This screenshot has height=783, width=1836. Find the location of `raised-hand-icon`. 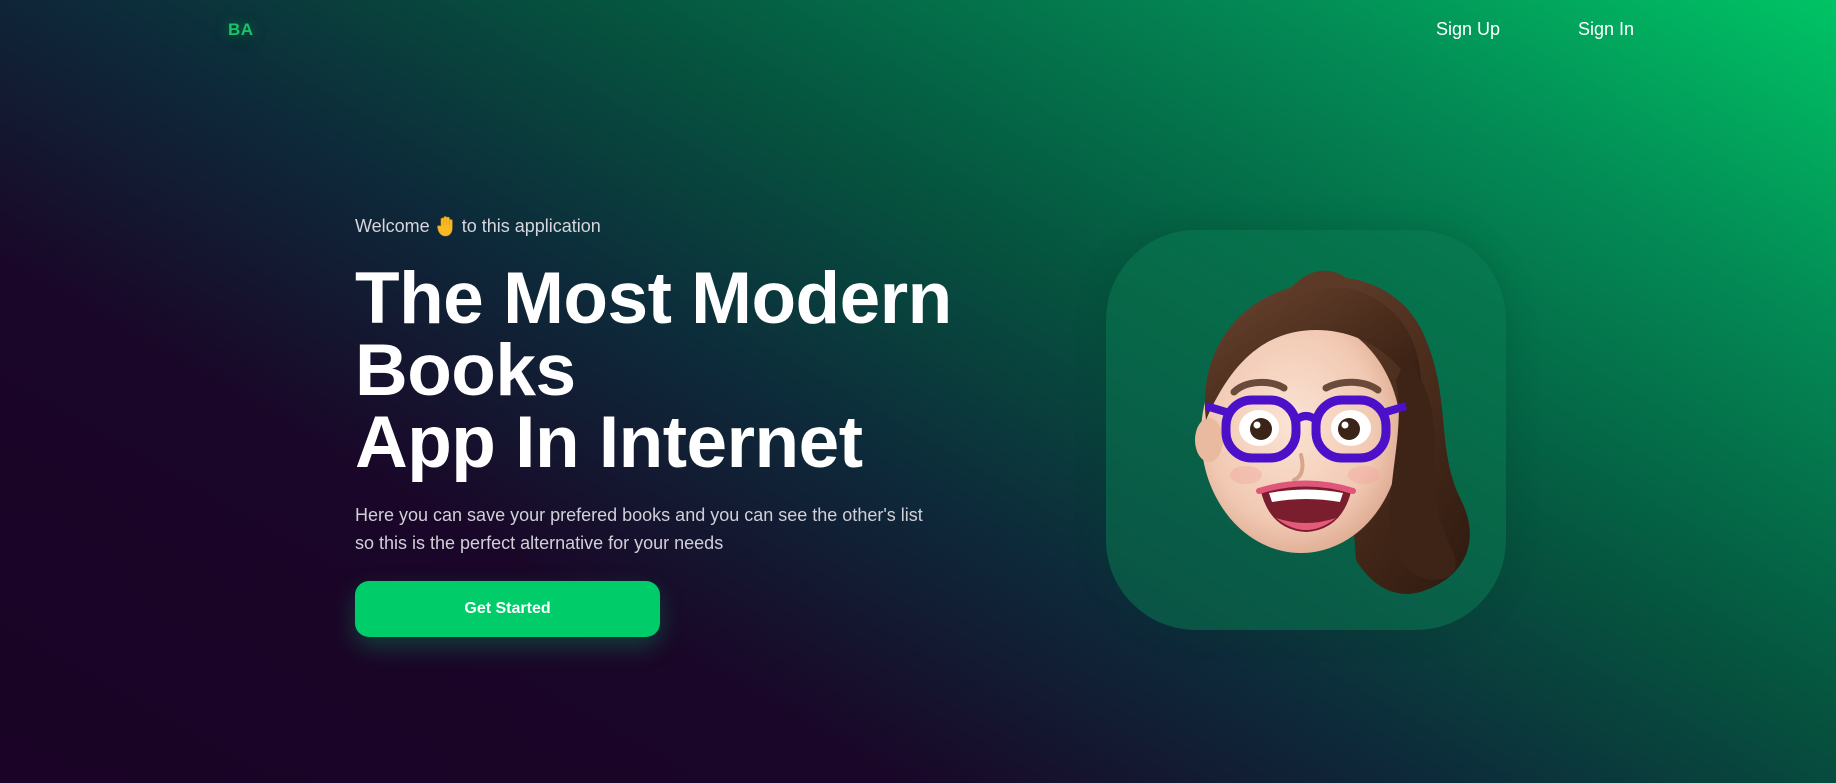

raised-hand-icon is located at coordinates (446, 226).